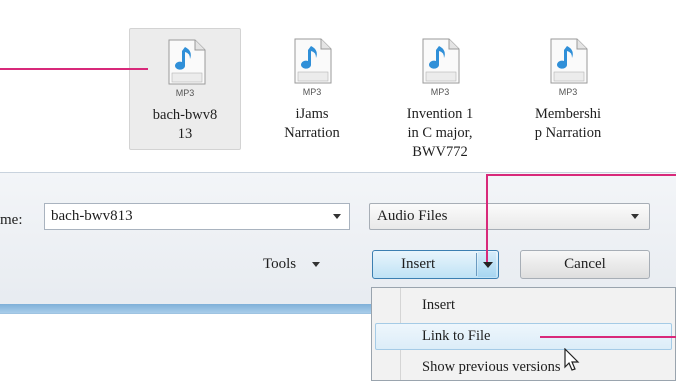 The width and height of the screenshot is (676, 382). What do you see at coordinates (439, 305) in the screenshot?
I see `menu-item-label: Insert` at bounding box center [439, 305].